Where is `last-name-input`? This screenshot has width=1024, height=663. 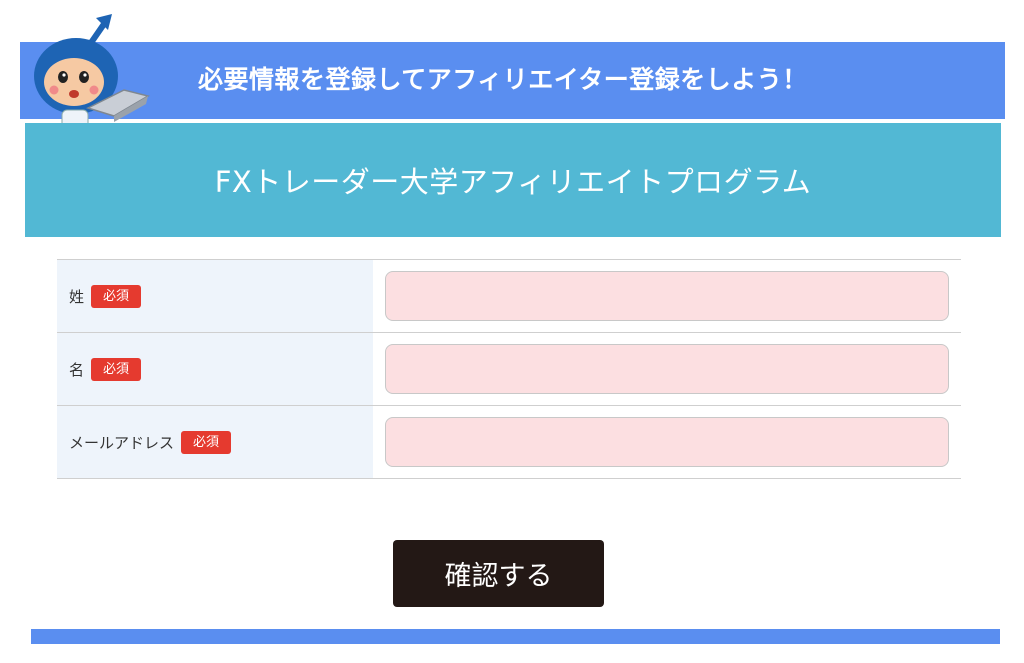 last-name-input is located at coordinates (667, 296).